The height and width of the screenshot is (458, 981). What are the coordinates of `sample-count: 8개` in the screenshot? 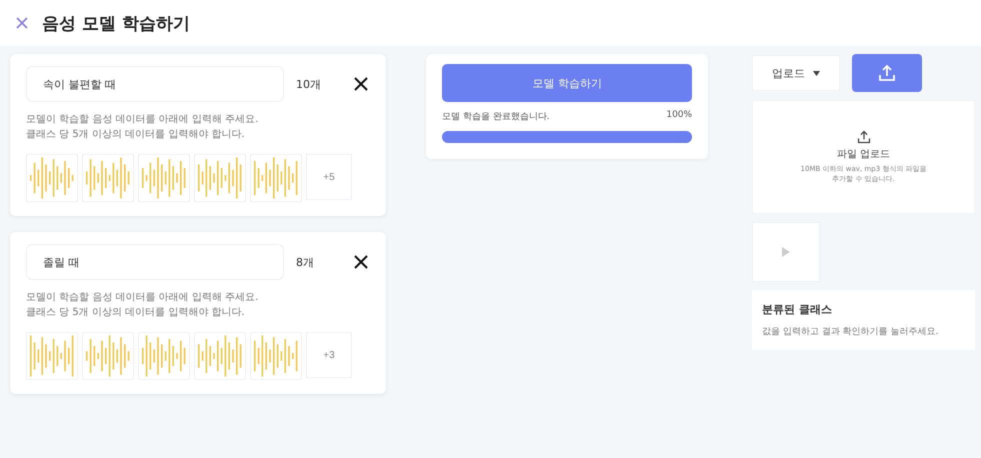 It's located at (305, 262).